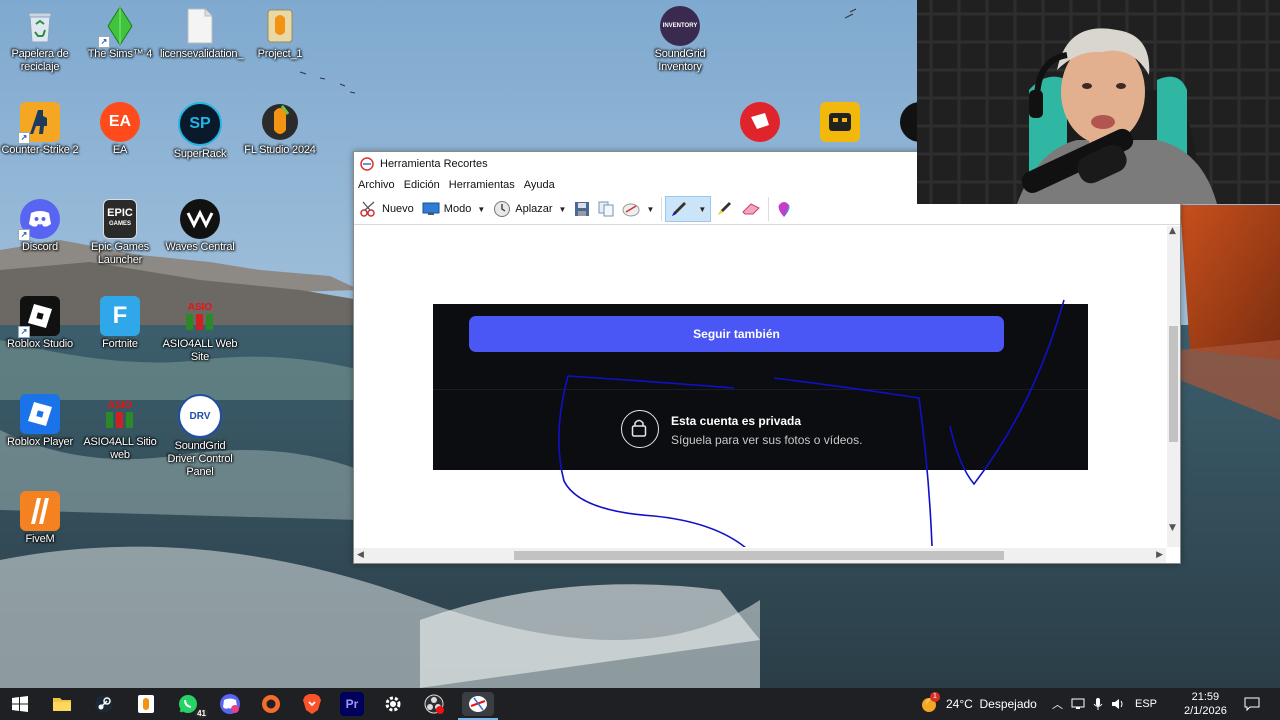  What do you see at coordinates (200, 247) in the screenshot?
I see `desktop-icon-label: Waves Central` at bounding box center [200, 247].